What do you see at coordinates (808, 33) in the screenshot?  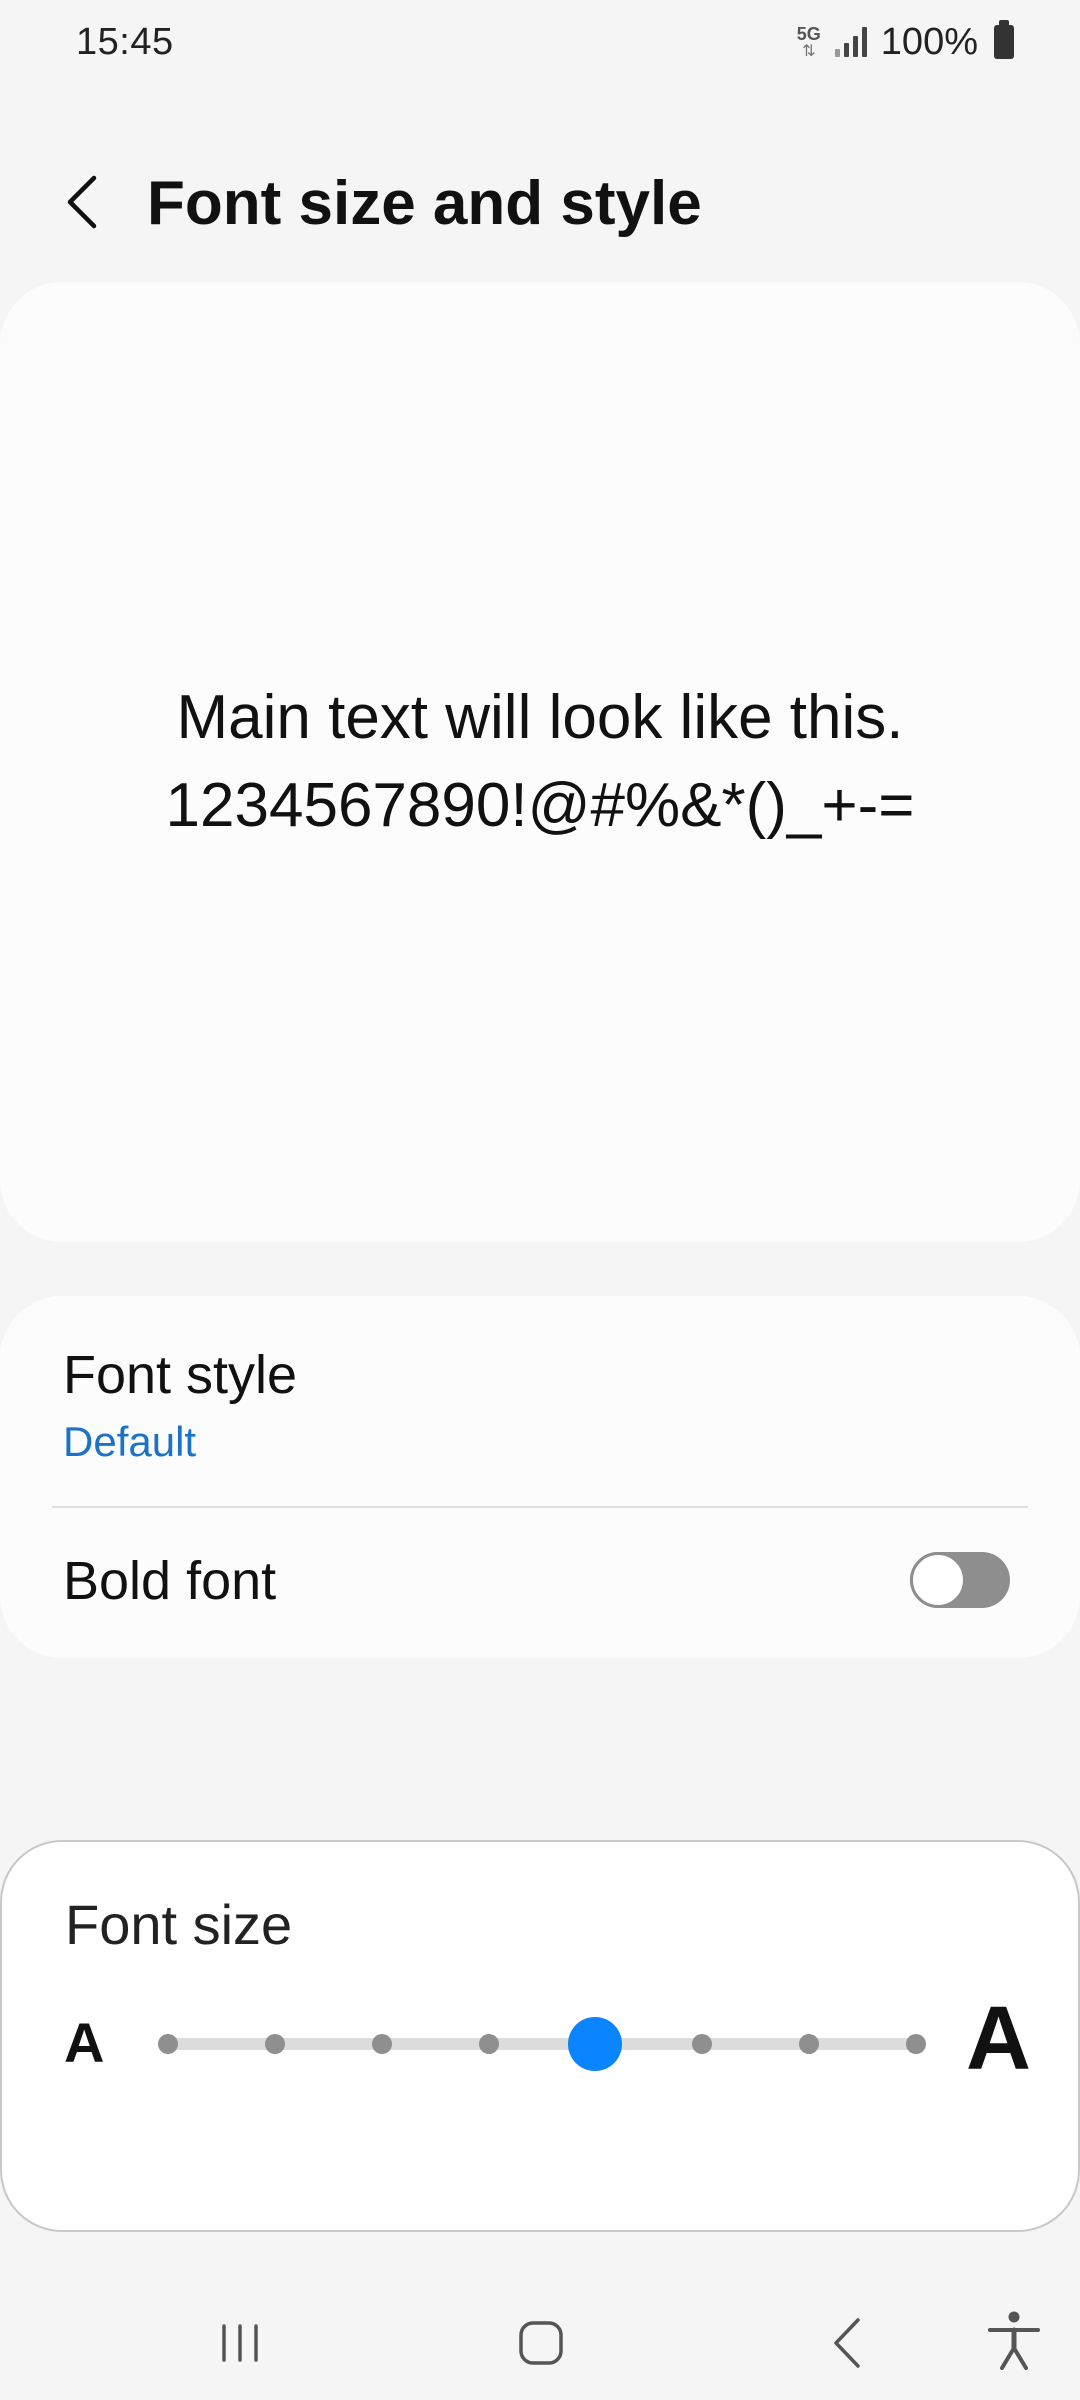 I see `network-type-label: 5G` at bounding box center [808, 33].